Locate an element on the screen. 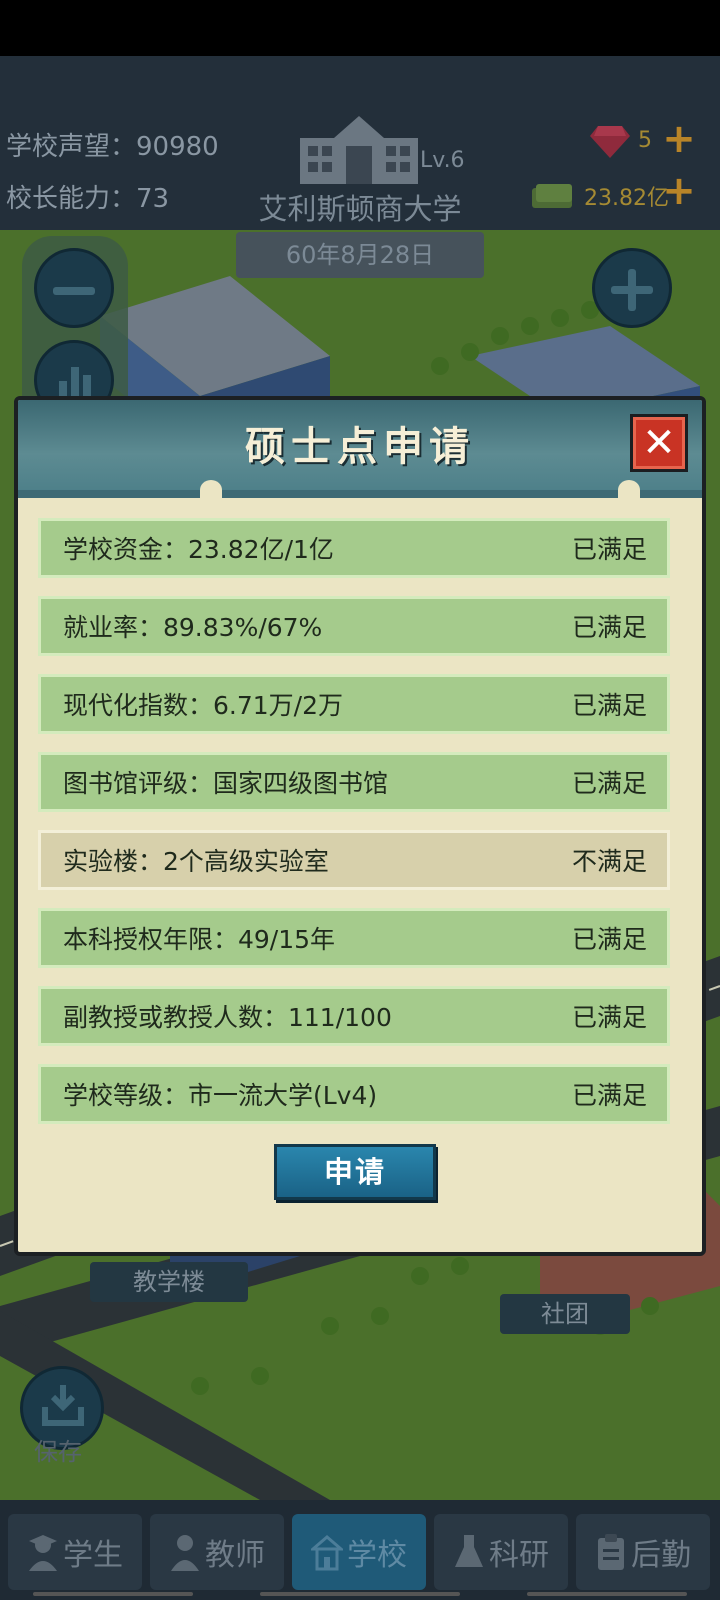  nav-students-label: 学生 is located at coordinates (93, 1555).